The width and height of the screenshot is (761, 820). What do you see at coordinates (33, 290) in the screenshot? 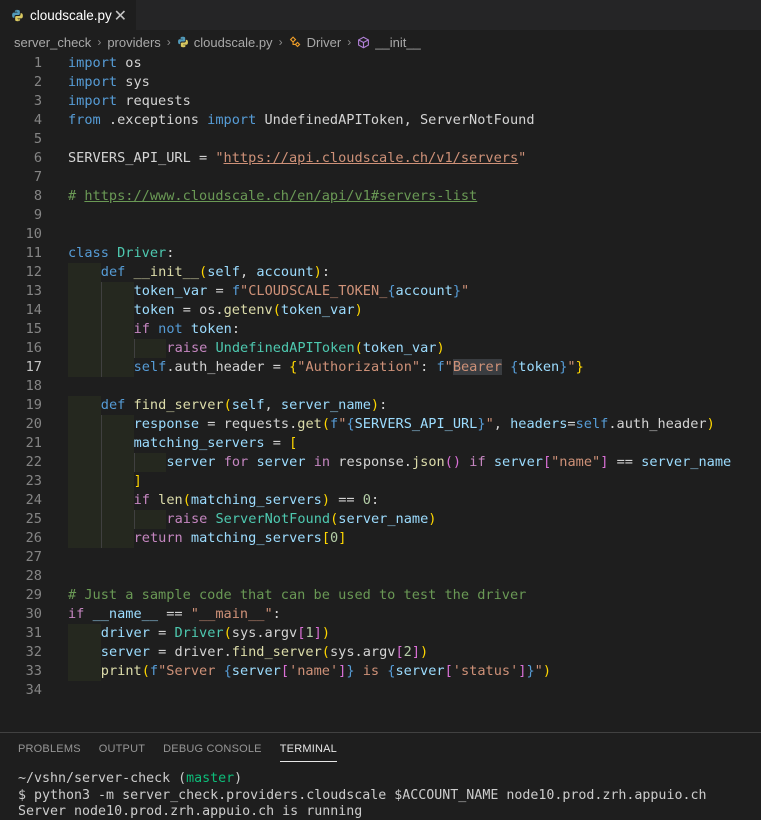
I see `line-number: 13` at bounding box center [33, 290].